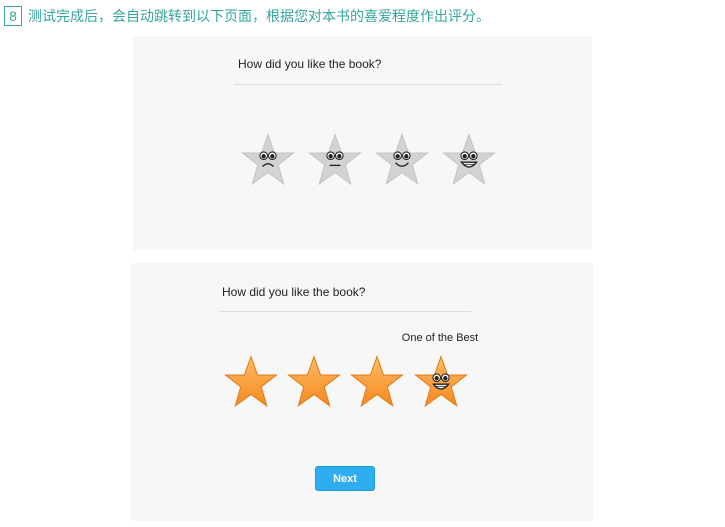  I want to click on rating-star-1-selected, so click(251, 381).